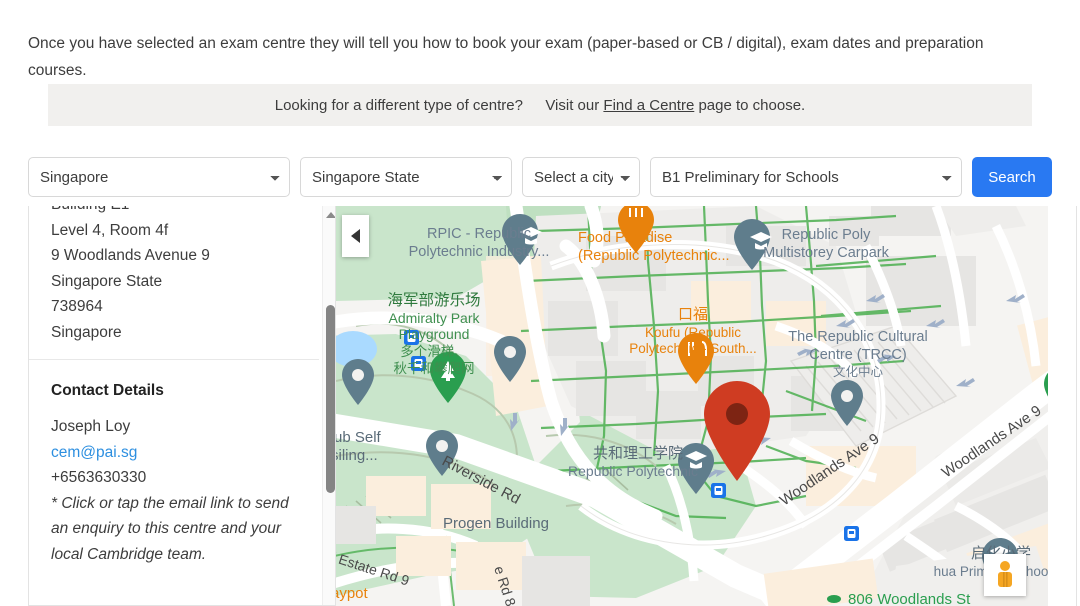 Image resolution: width=1080 pixels, height=606 pixels. I want to click on contact-phone: +6563630330, so click(99, 477).